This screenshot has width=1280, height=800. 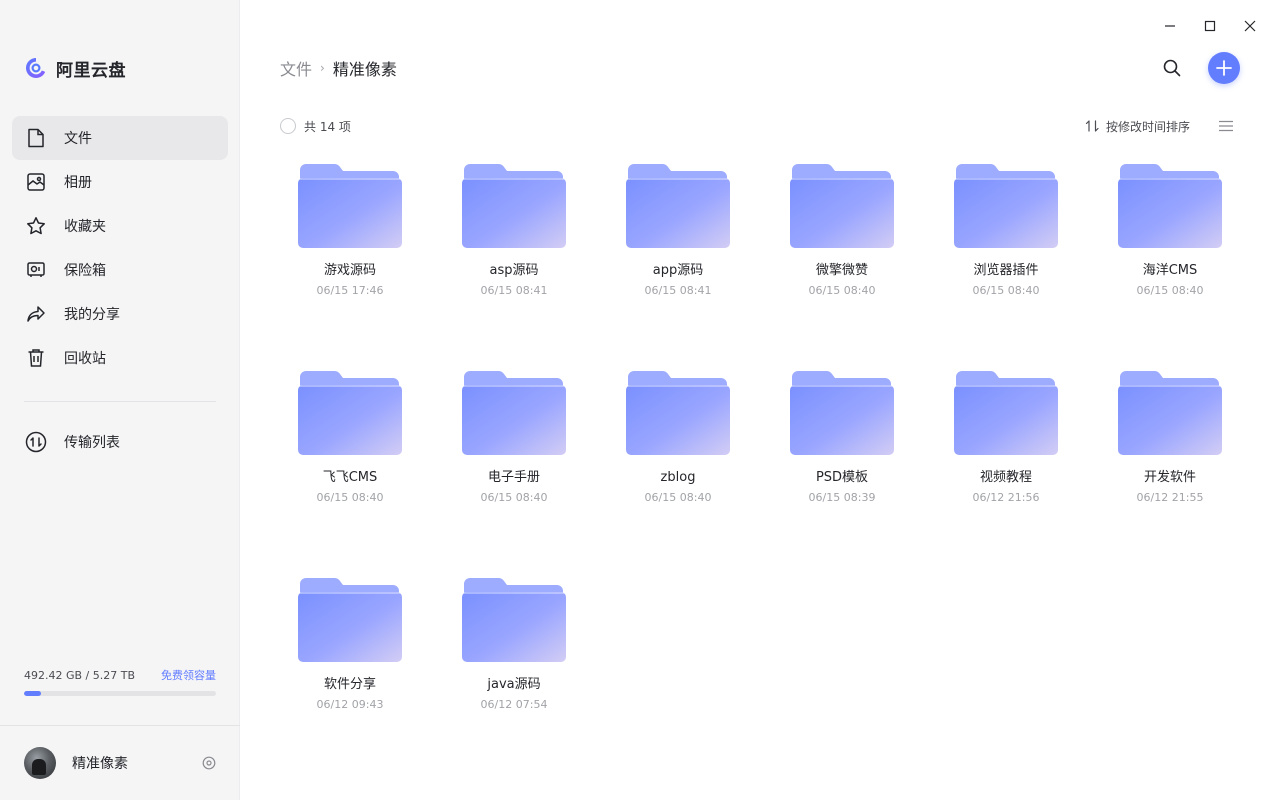 I want to click on user-profile: 精准像素, so click(x=120, y=763).